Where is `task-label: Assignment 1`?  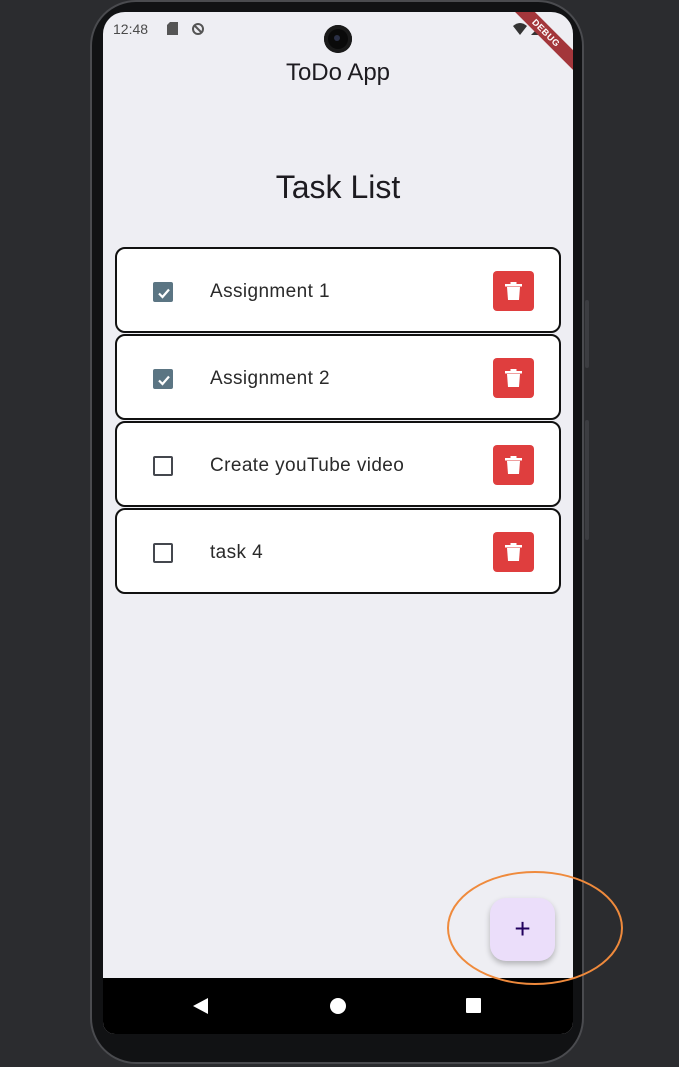 task-label: Assignment 1 is located at coordinates (270, 291).